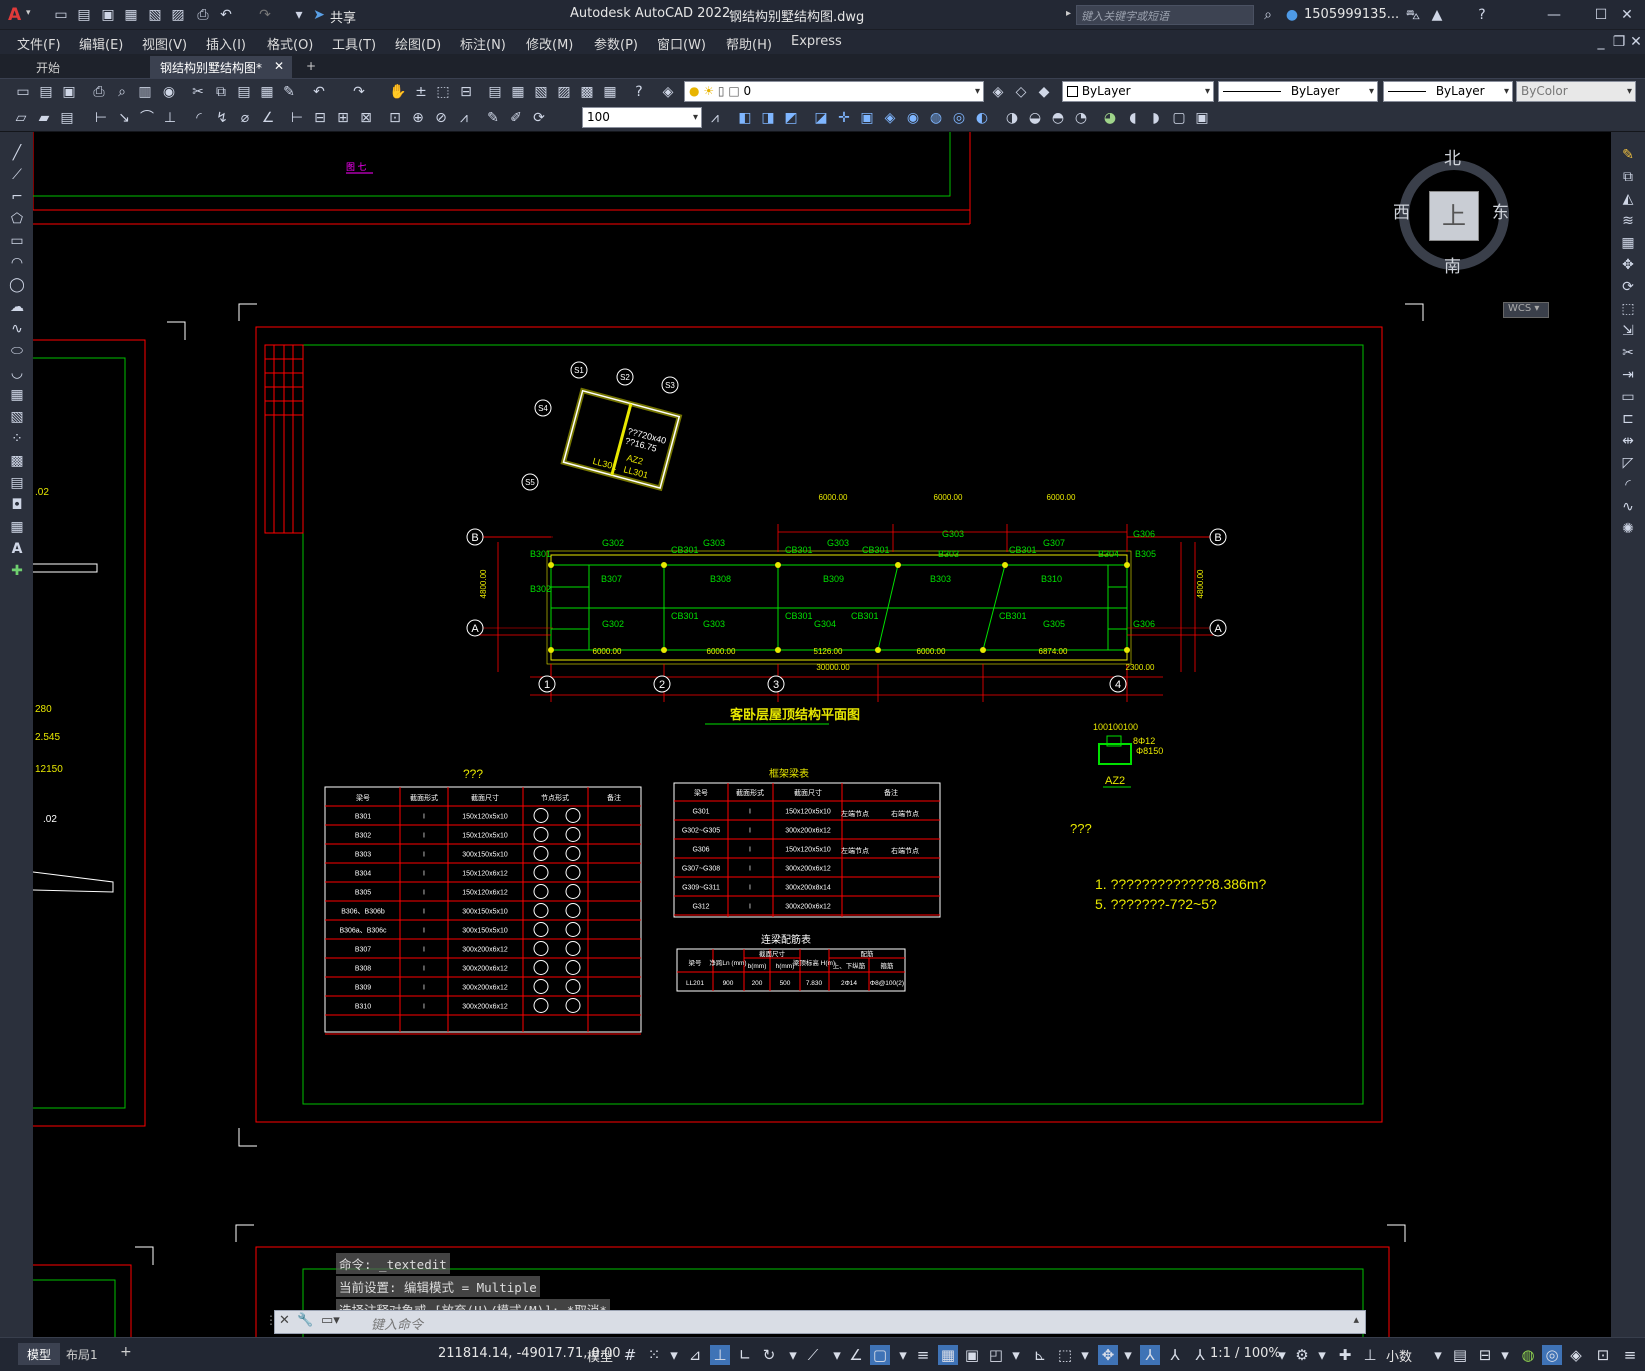 The width and height of the screenshot is (1645, 1371). What do you see at coordinates (816, 41) in the screenshot?
I see `menu-express: Express` at bounding box center [816, 41].